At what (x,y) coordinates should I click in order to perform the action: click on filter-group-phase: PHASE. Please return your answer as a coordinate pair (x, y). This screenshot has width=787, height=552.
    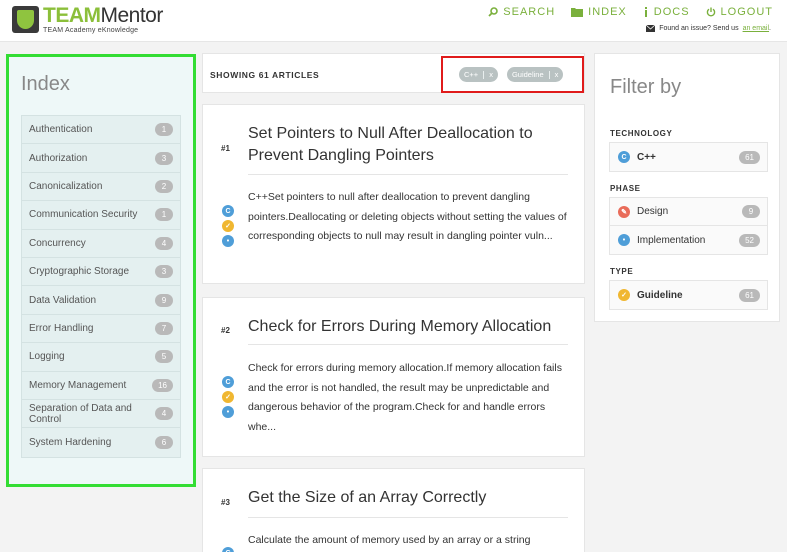
    Looking at the image, I should click on (625, 188).